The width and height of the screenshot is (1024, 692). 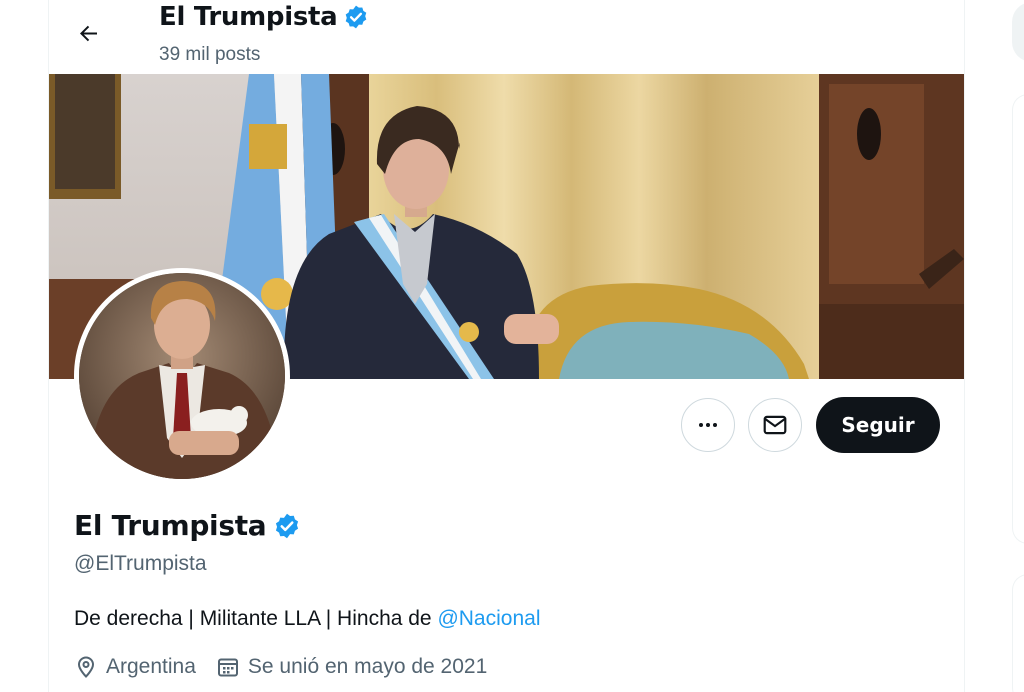 What do you see at coordinates (1018, 32) in the screenshot?
I see `search-box-edge` at bounding box center [1018, 32].